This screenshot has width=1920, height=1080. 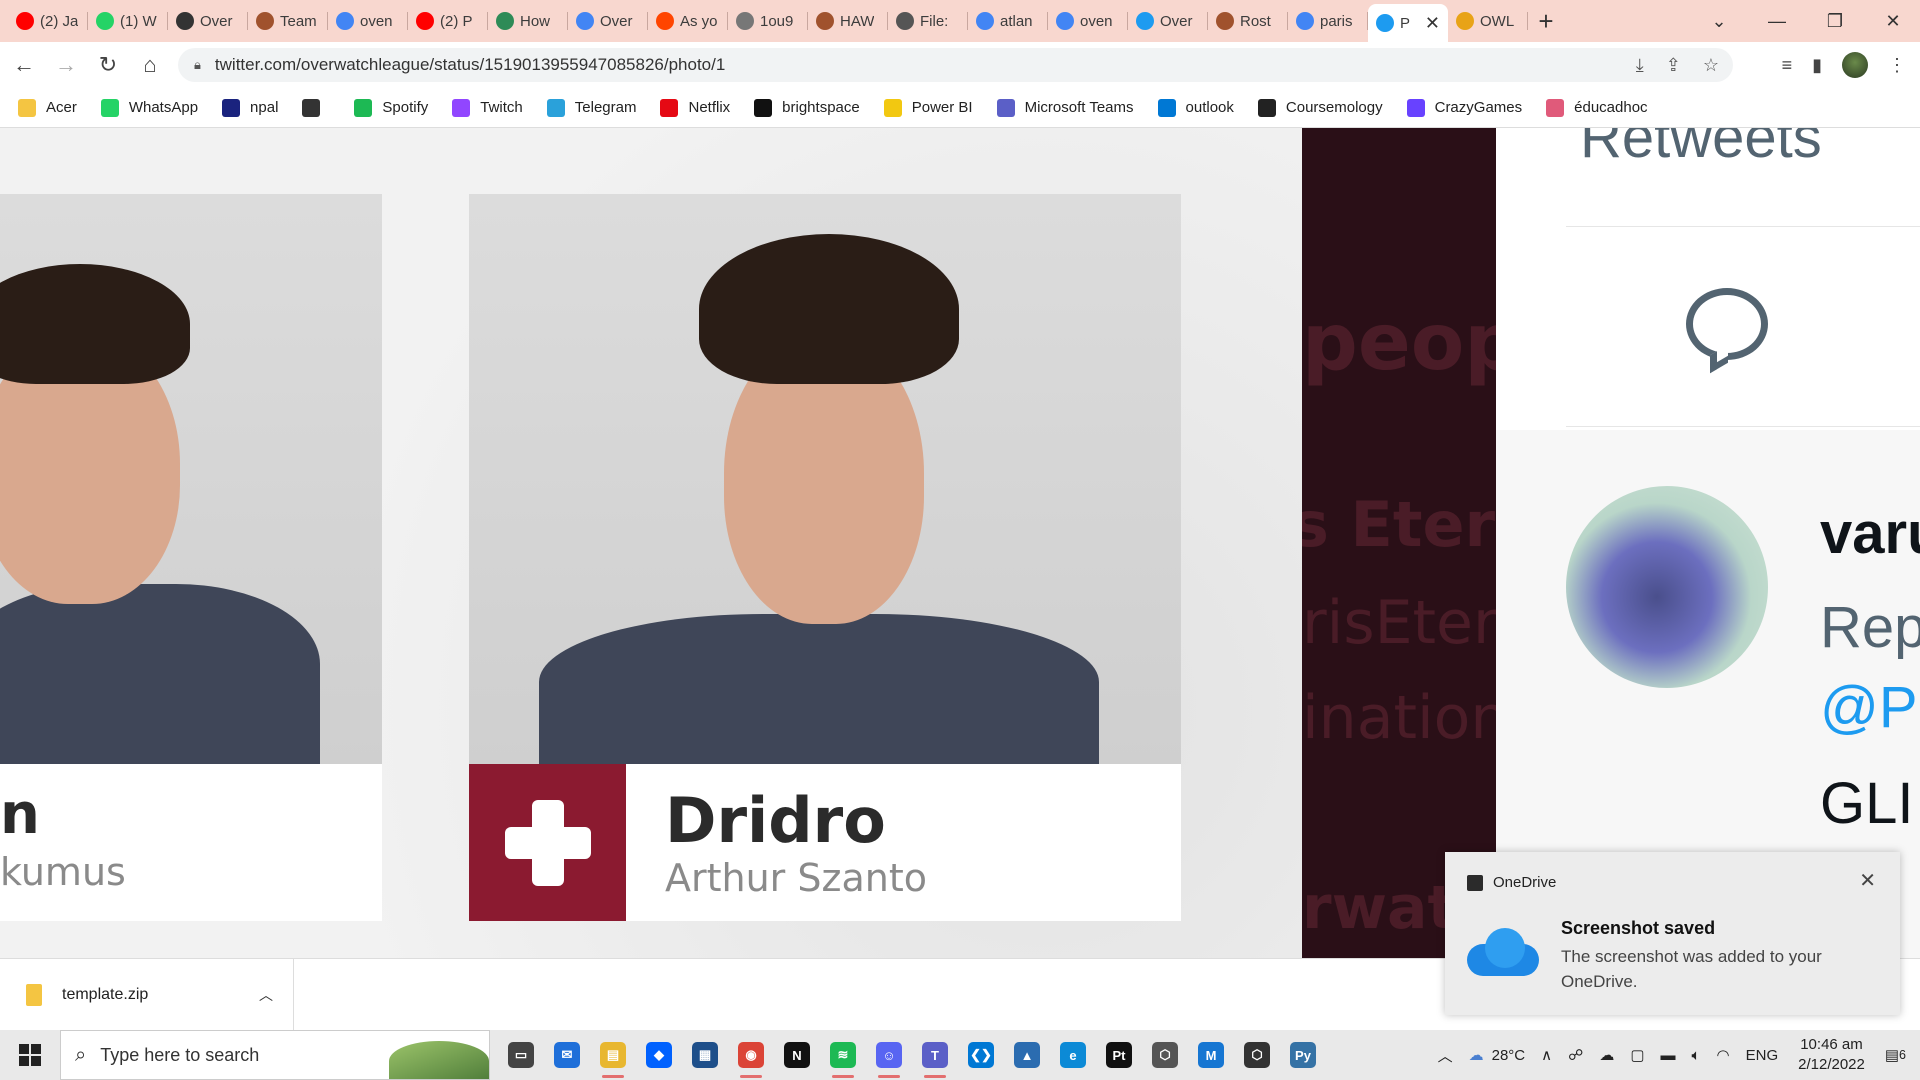 What do you see at coordinates (807, 107) in the screenshot?
I see `bookmark-item: brightspace` at bounding box center [807, 107].